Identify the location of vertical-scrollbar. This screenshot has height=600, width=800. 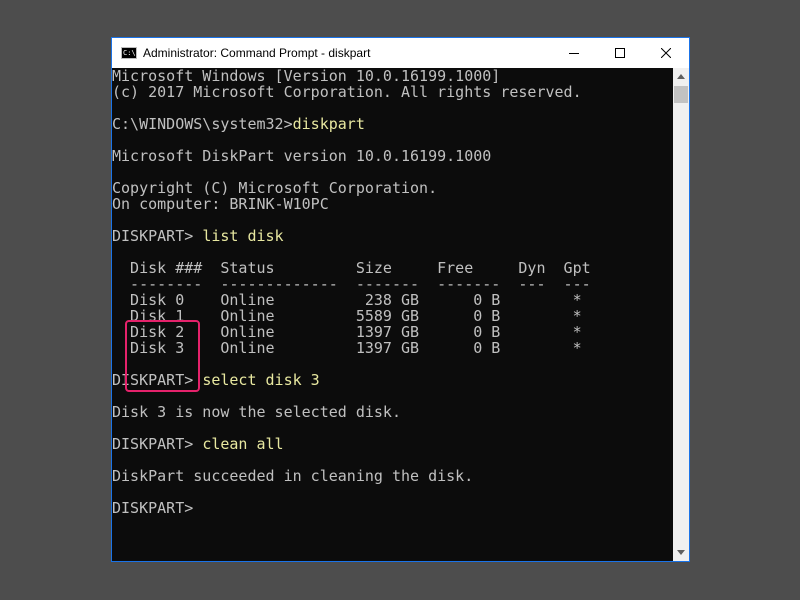
(681, 314).